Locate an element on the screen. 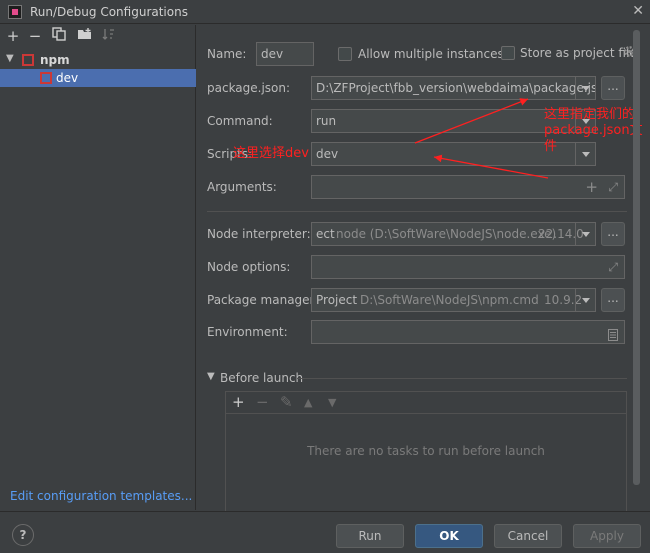  ok-button: OK is located at coordinates (449, 536).